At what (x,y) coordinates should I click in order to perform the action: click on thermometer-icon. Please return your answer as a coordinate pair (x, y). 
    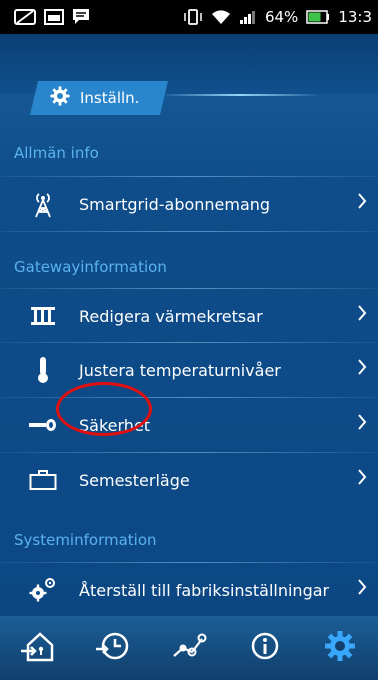
    Looking at the image, I should click on (43, 370).